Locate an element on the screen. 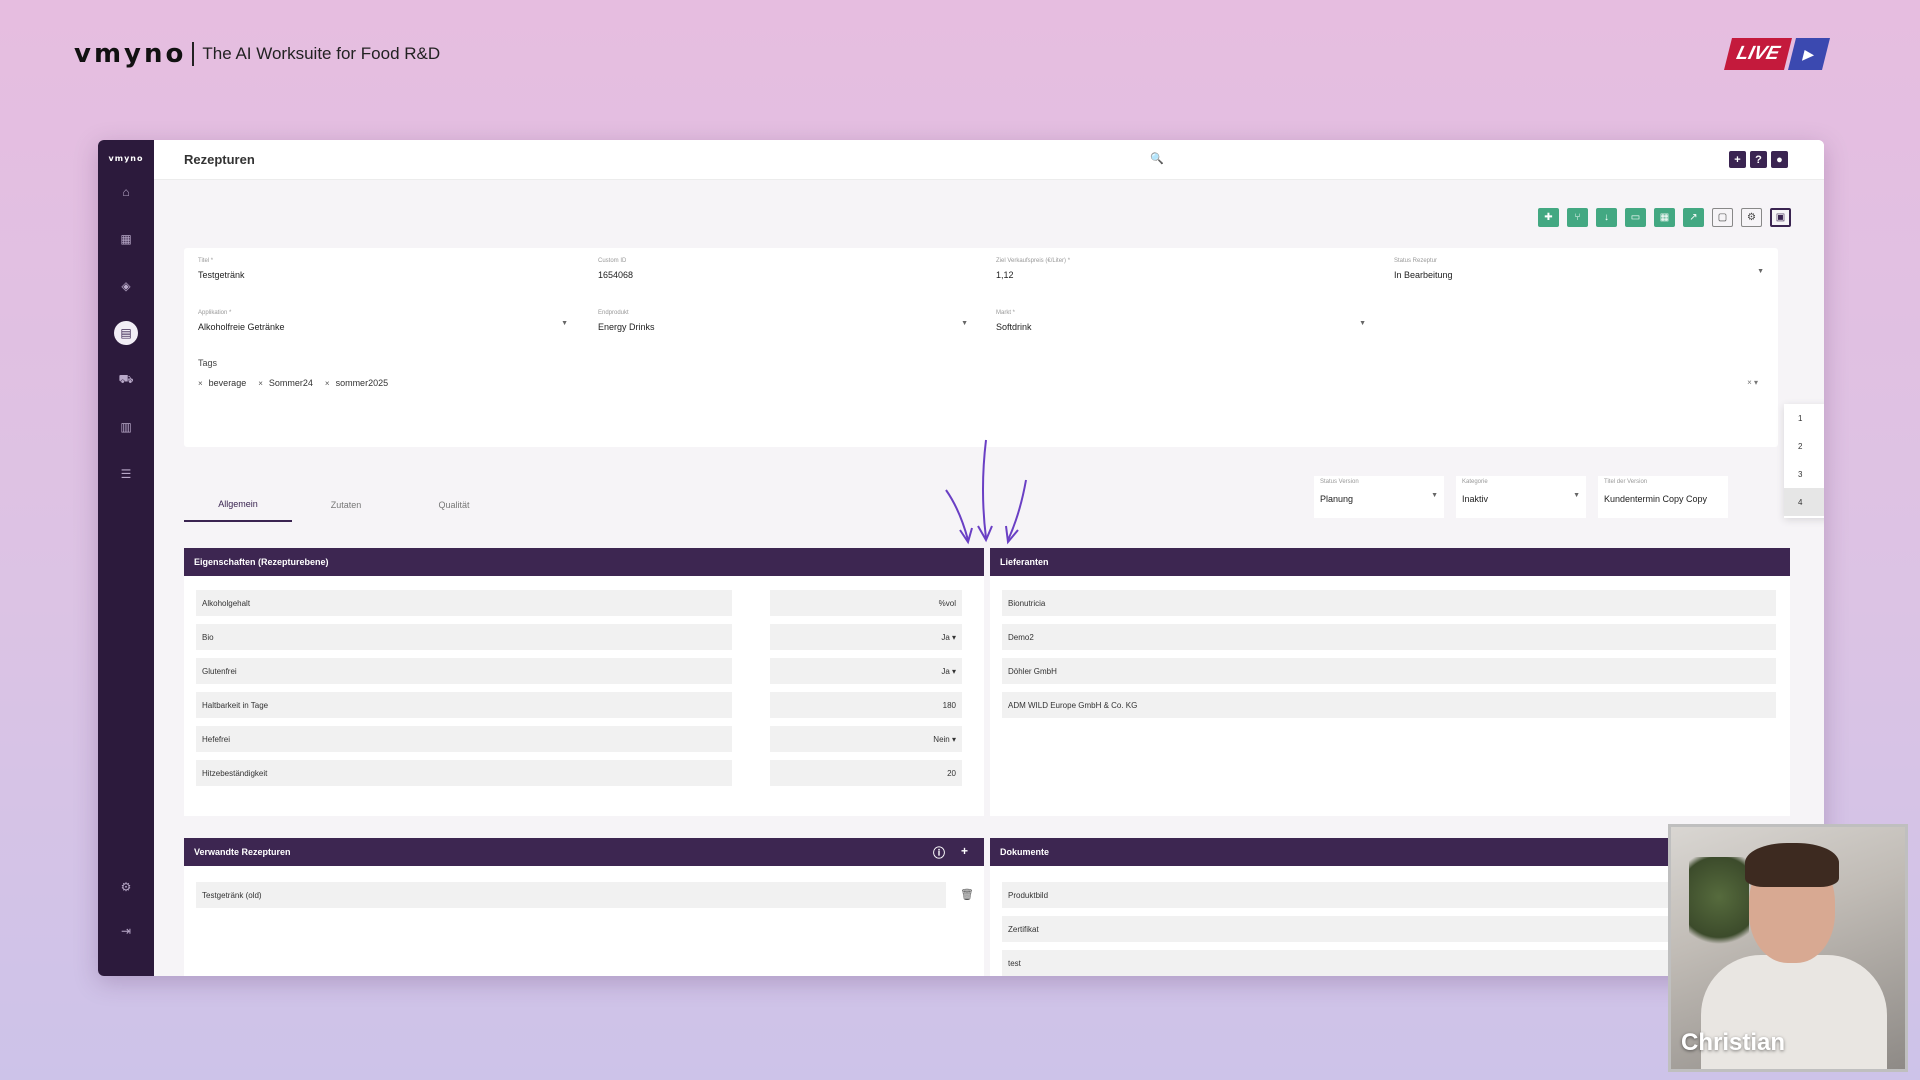 Image resolution: width=1920 pixels, height=1080 pixels. application-select: Applikation * Alkoholfreie Getränke ▼ is located at coordinates (382, 322).